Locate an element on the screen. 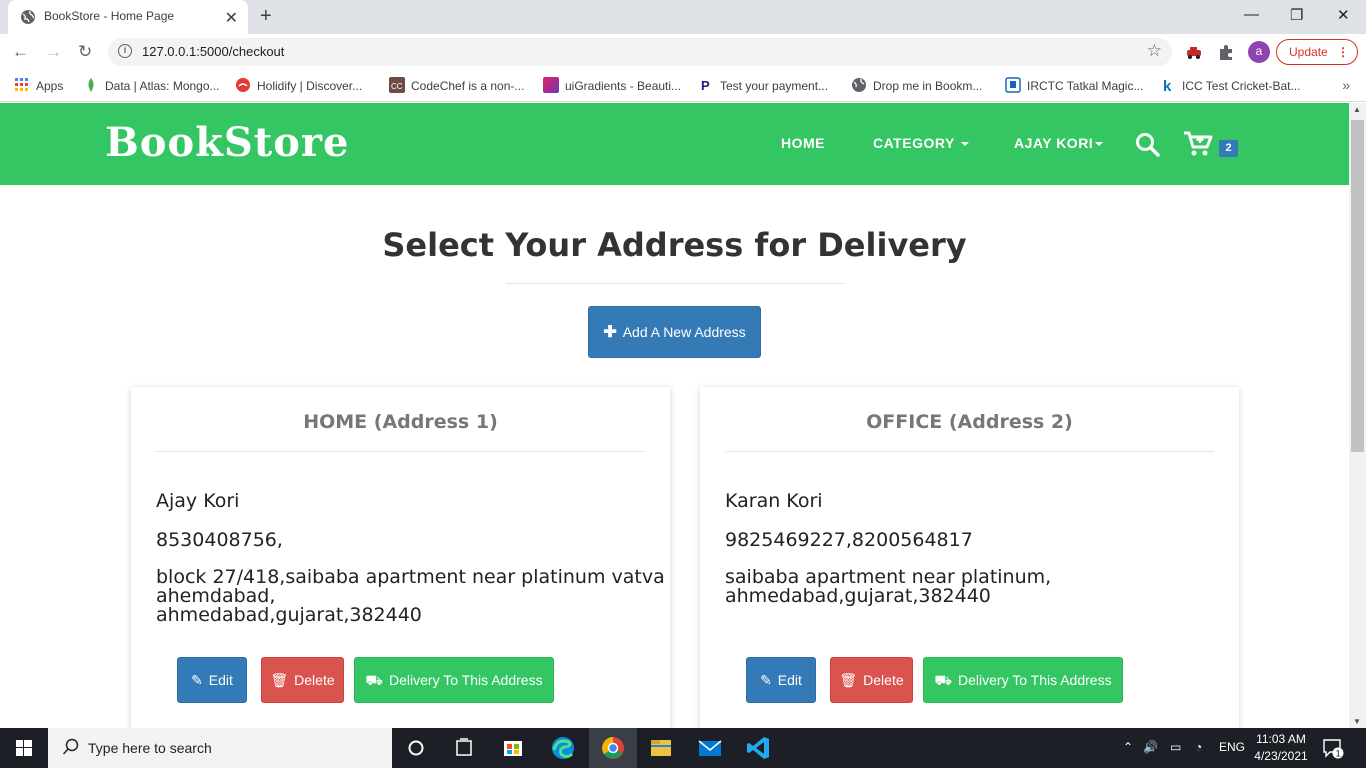  icc-k-icon: k is located at coordinates (1167, 85).